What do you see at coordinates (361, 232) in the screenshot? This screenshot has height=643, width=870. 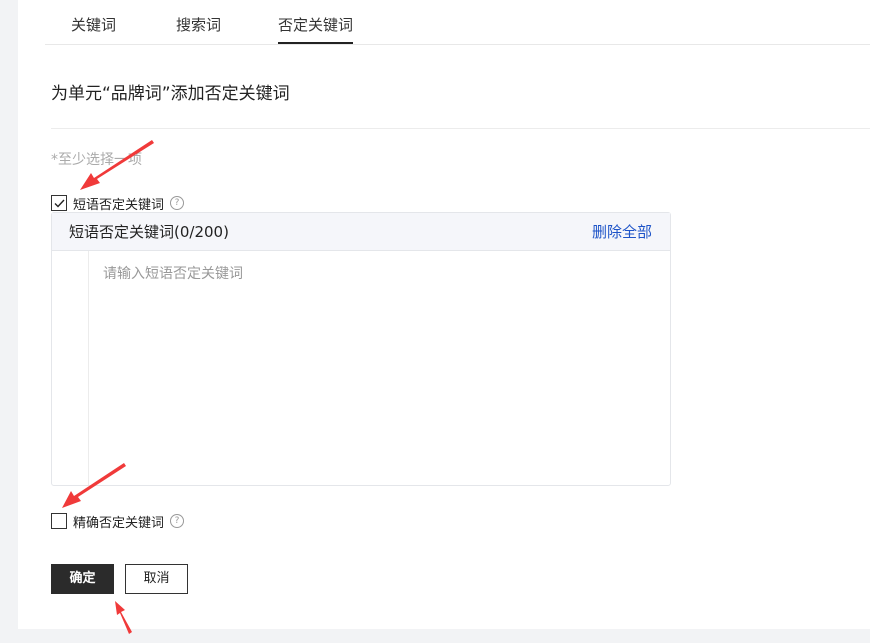 I see `keyword-box-header: 短语否定关键词(0/200) 删除全部` at bounding box center [361, 232].